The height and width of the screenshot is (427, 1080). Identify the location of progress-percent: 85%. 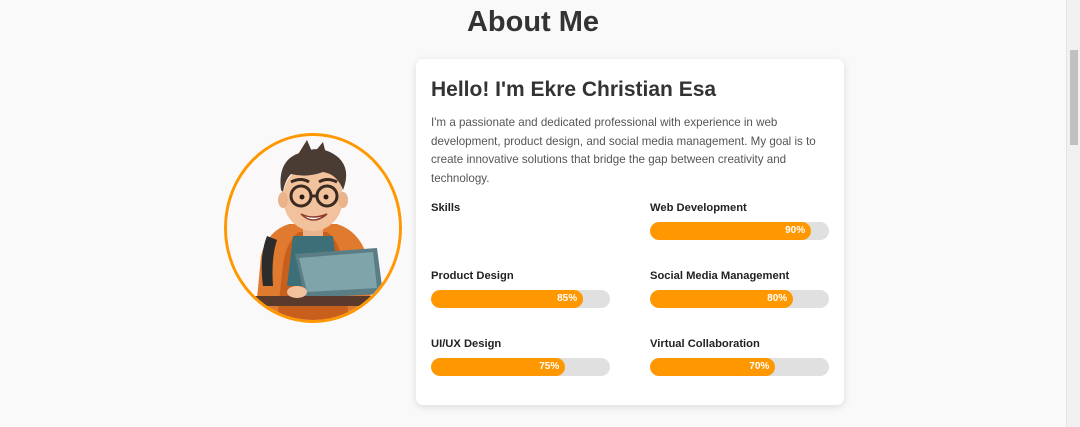
(567, 298).